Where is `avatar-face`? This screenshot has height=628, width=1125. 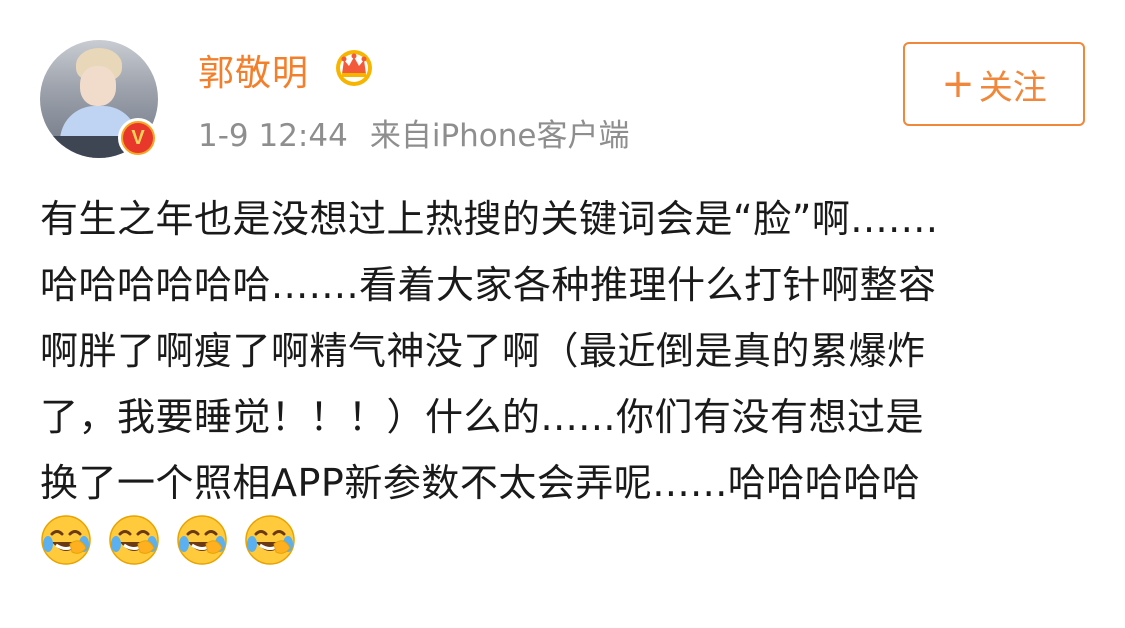 avatar-face is located at coordinates (98, 86).